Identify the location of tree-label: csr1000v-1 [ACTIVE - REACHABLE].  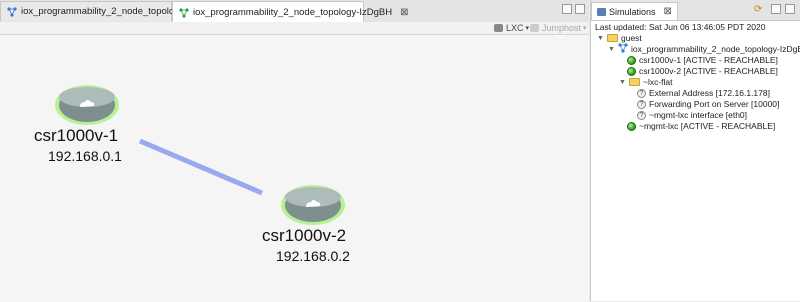
(708, 60).